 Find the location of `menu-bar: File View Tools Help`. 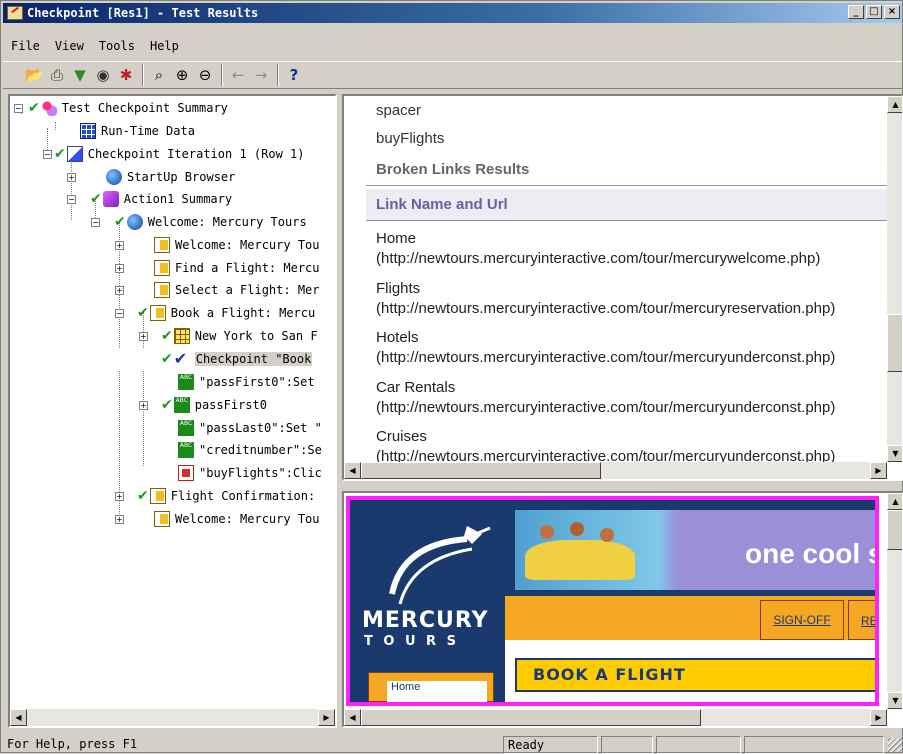

menu-bar: File View Tools Help is located at coordinates (94, 47).